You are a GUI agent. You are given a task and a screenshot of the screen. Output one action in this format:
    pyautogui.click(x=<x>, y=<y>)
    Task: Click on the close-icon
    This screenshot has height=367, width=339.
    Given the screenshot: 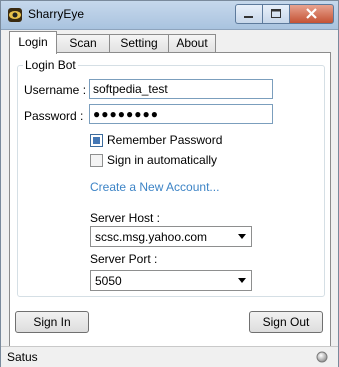 What is the action you would take?
    pyautogui.click(x=311, y=13)
    